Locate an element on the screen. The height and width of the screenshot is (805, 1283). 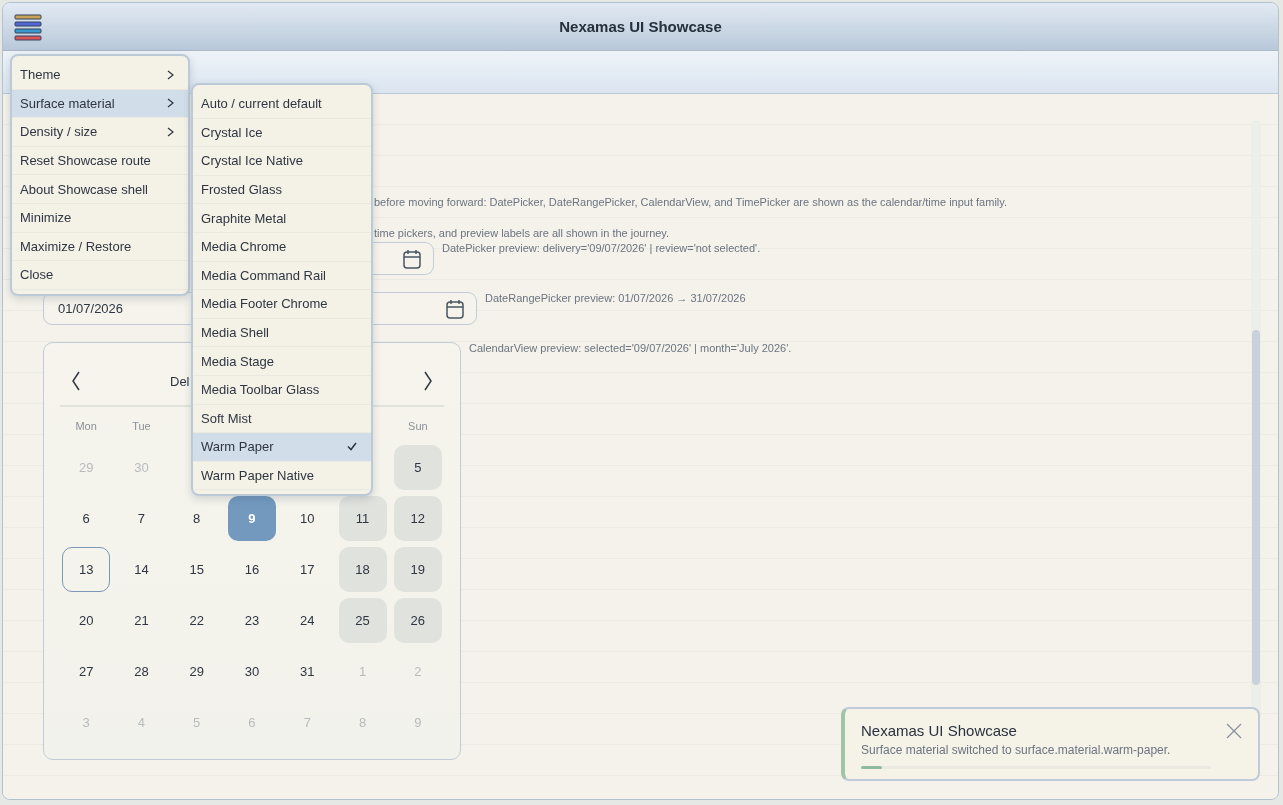
preview-label: DatePicker preview: delivery='09/07/2026' | review='not selected'. is located at coordinates (601, 248).